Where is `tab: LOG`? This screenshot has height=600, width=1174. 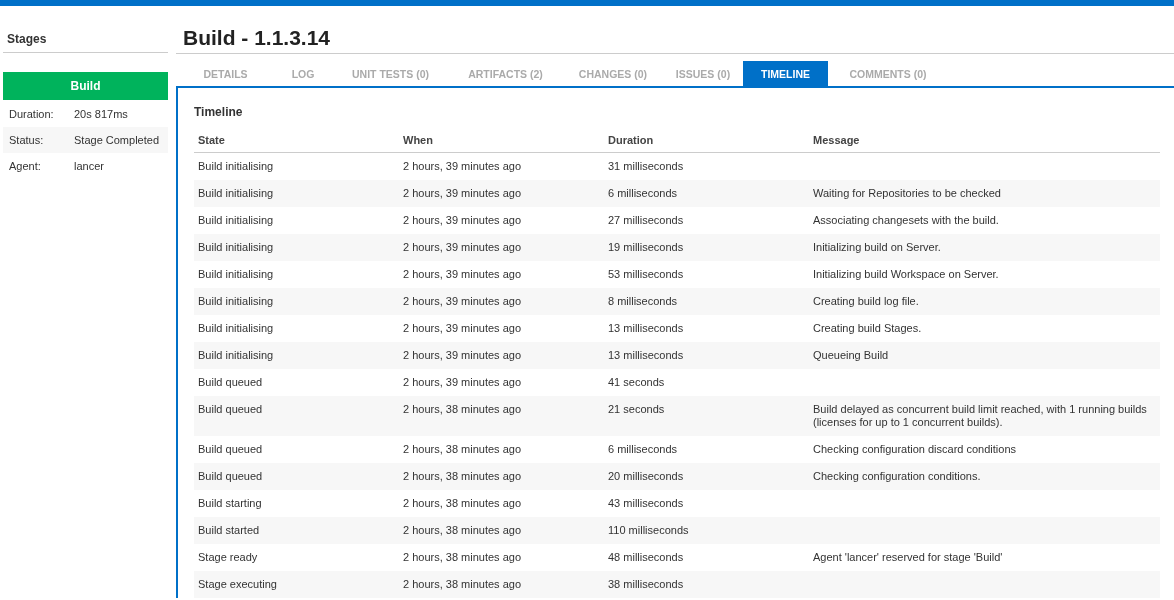
tab: LOG is located at coordinates (303, 73).